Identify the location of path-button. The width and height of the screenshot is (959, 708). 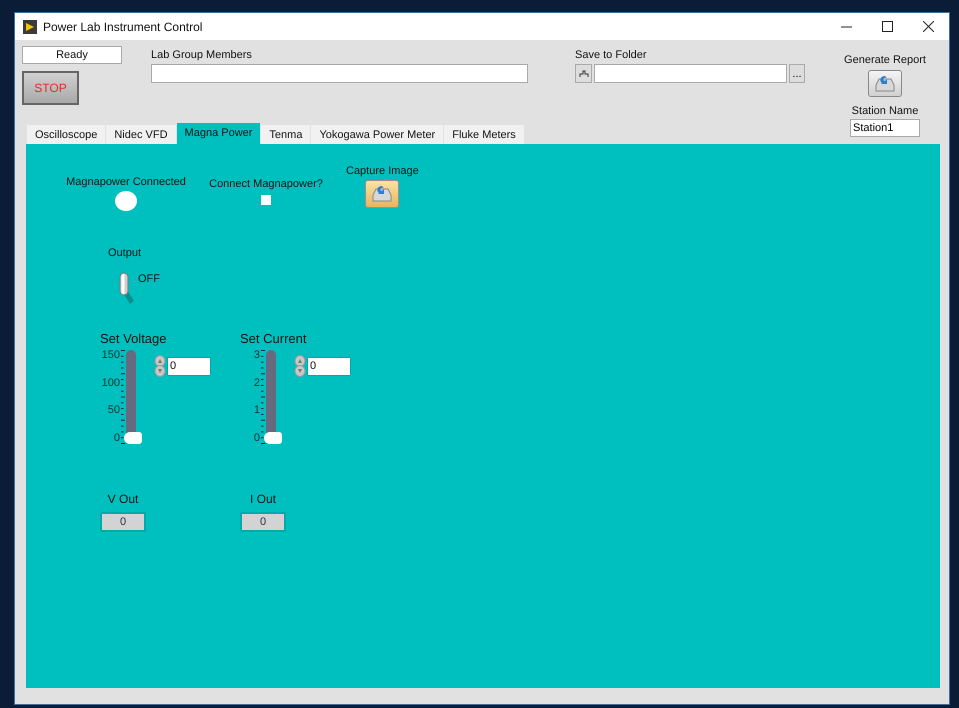
(583, 73).